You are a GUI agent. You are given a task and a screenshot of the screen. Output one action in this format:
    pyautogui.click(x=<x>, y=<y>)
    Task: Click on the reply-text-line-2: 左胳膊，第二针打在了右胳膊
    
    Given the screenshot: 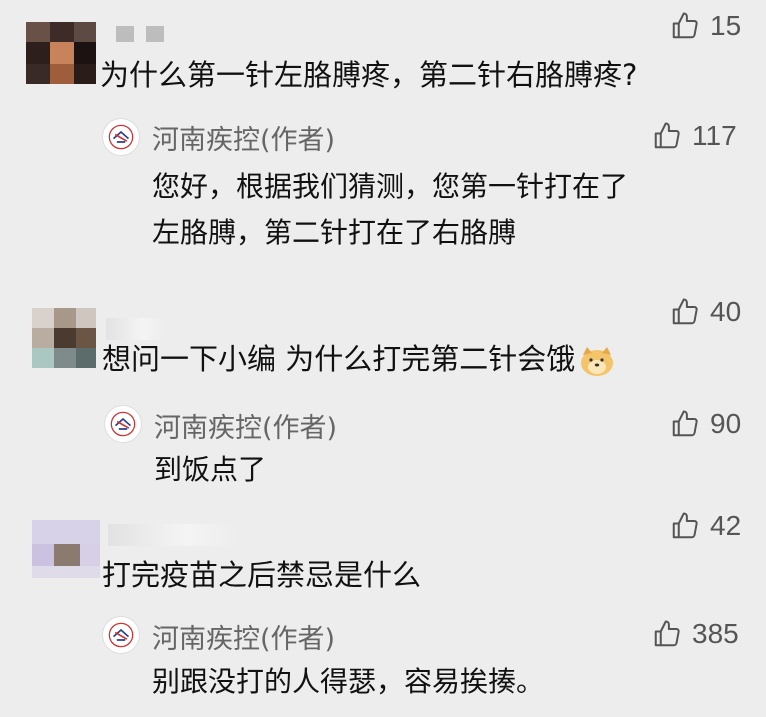 What is the action you would take?
    pyautogui.click(x=334, y=232)
    